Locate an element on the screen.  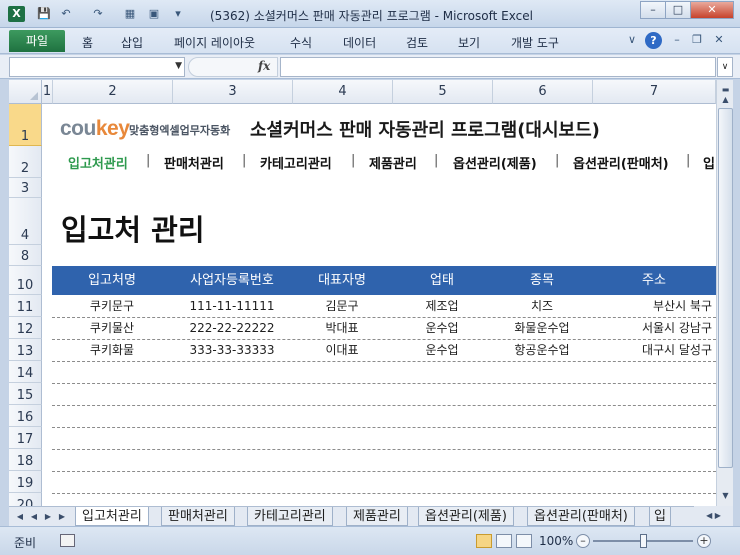
close-button: ✕ is located at coordinates (712, 10).